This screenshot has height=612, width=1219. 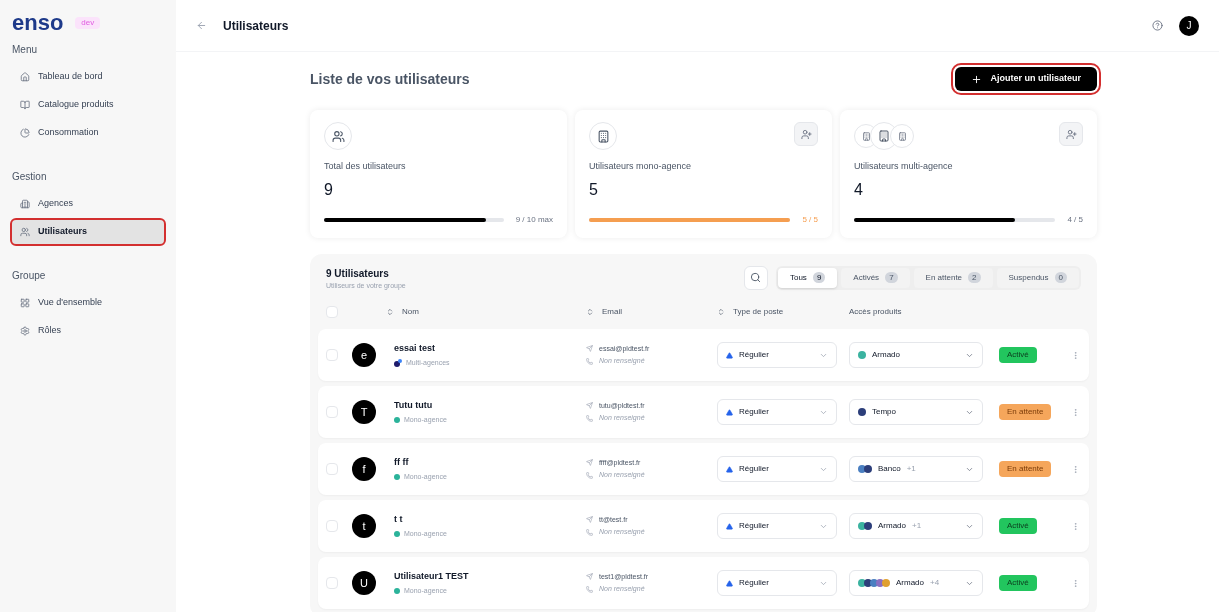 What do you see at coordinates (953, 277) in the screenshot?
I see `filter-tab: En attente 2` at bounding box center [953, 277].